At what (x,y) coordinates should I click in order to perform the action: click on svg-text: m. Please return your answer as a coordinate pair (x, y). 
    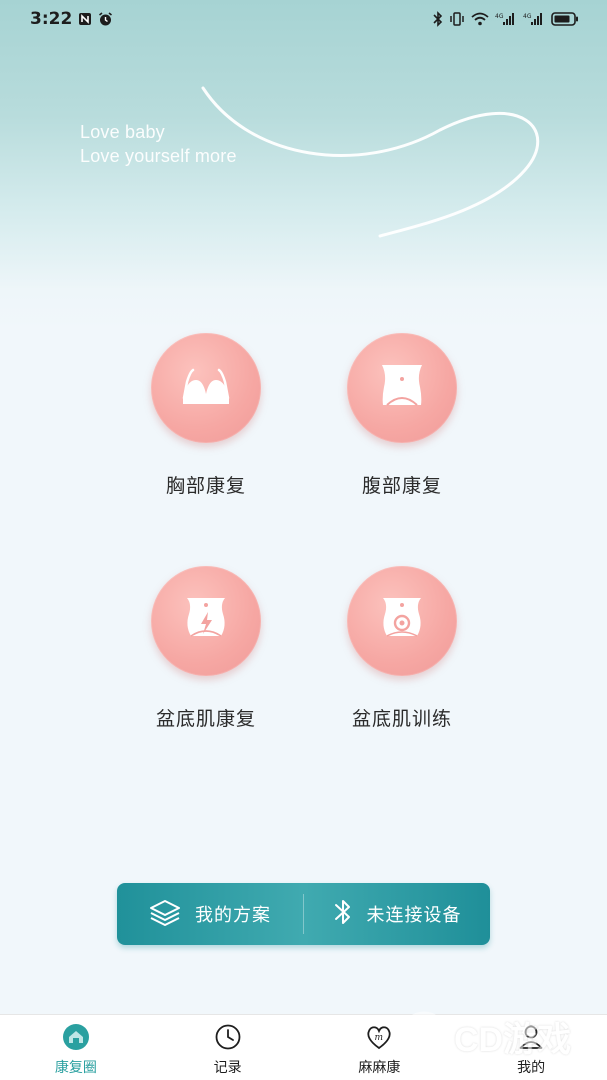
    Looking at the image, I should click on (379, 1038).